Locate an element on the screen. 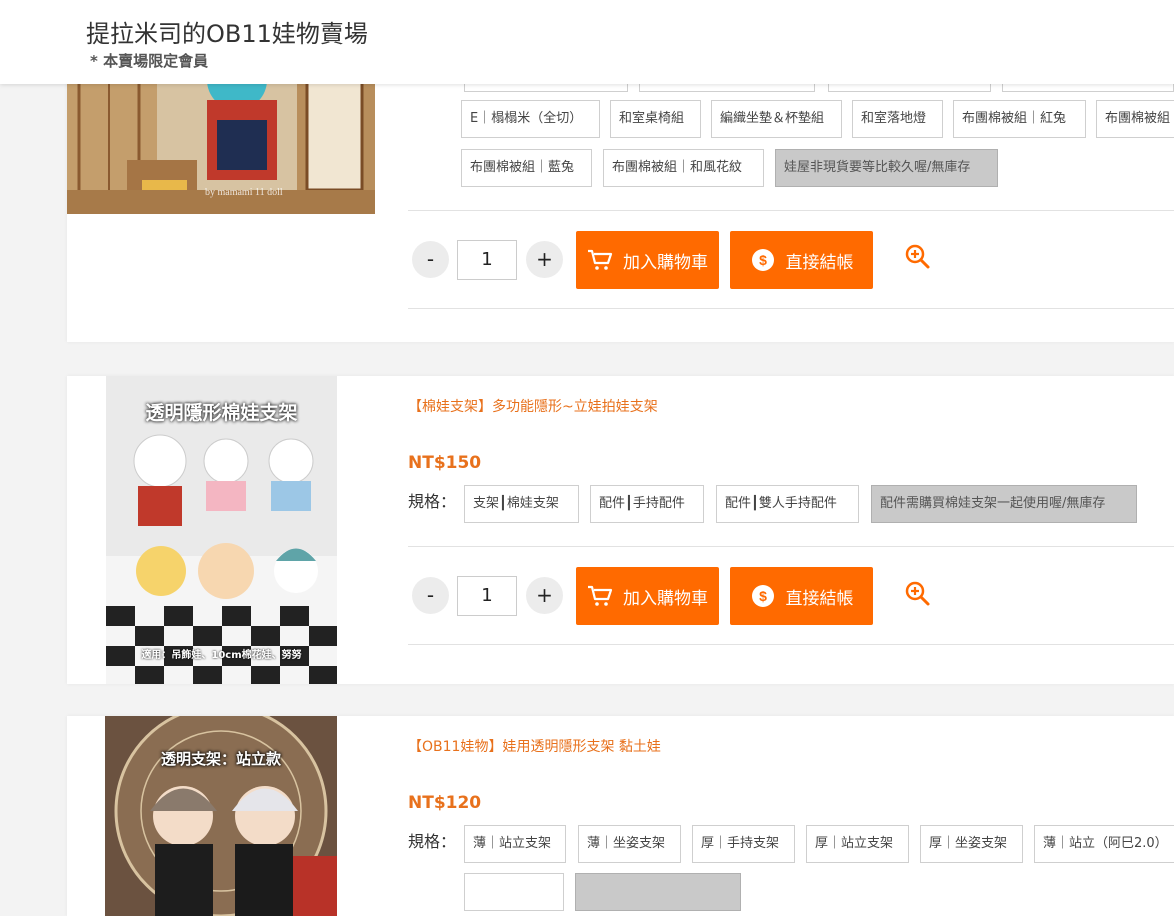  product-name: 【OB11娃物】娃用透明隱形支架 黏土娃 is located at coordinates (534, 746).